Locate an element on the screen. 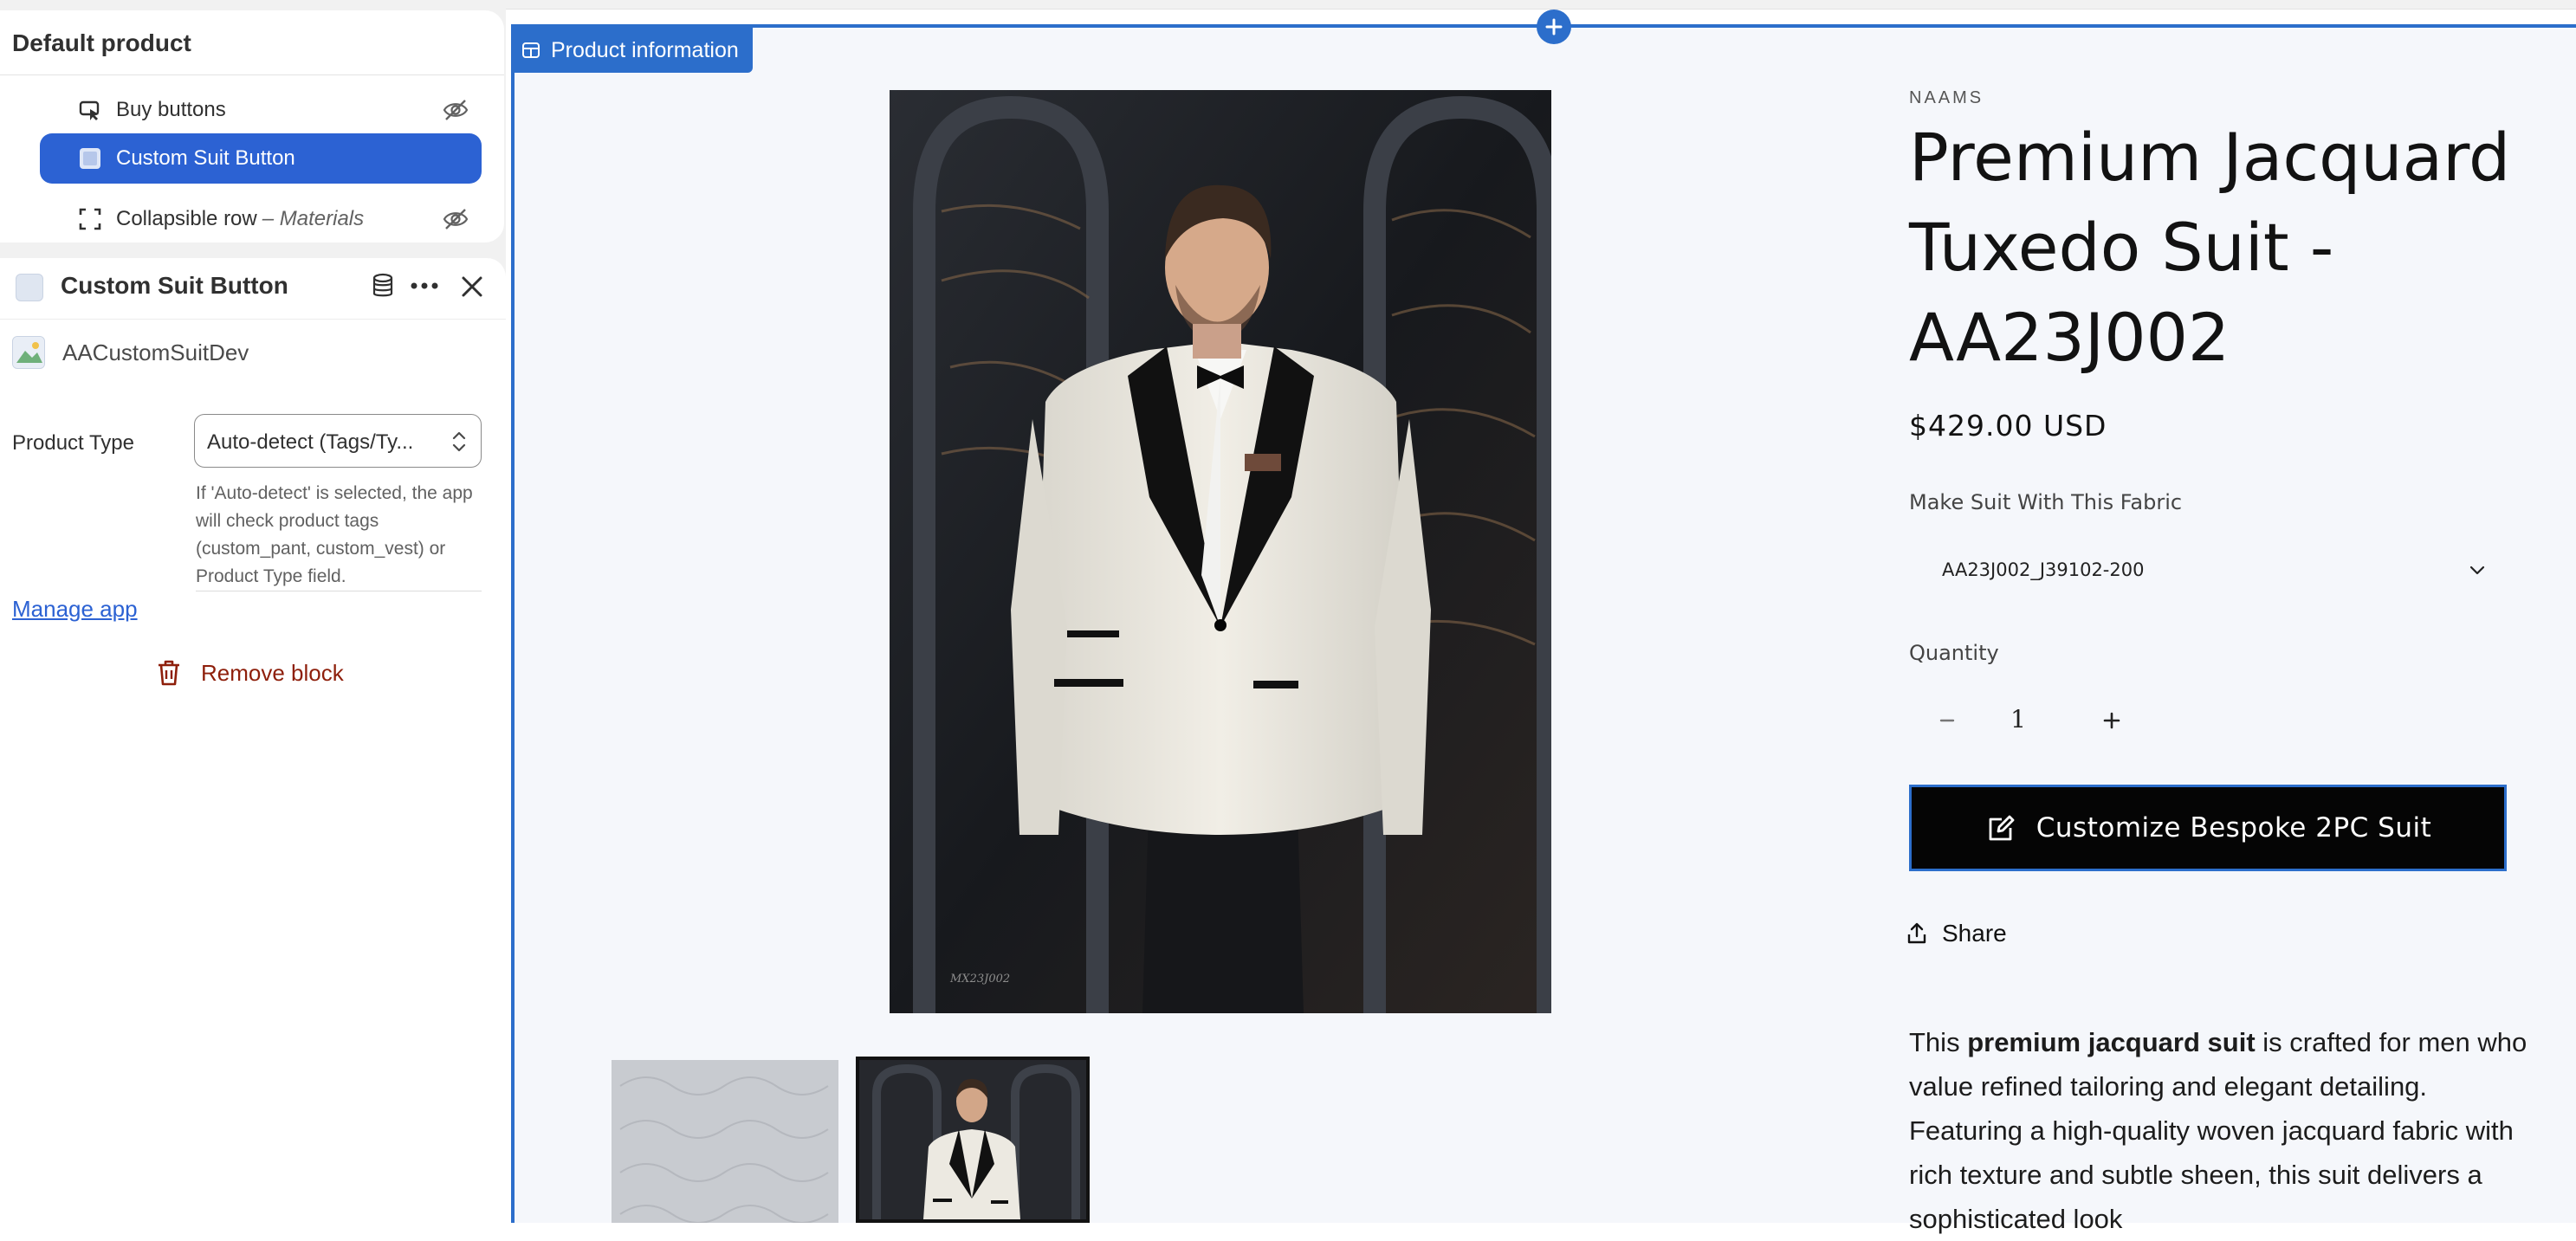 The width and height of the screenshot is (2576, 1241). tree-title: Default product is located at coordinates (101, 42).